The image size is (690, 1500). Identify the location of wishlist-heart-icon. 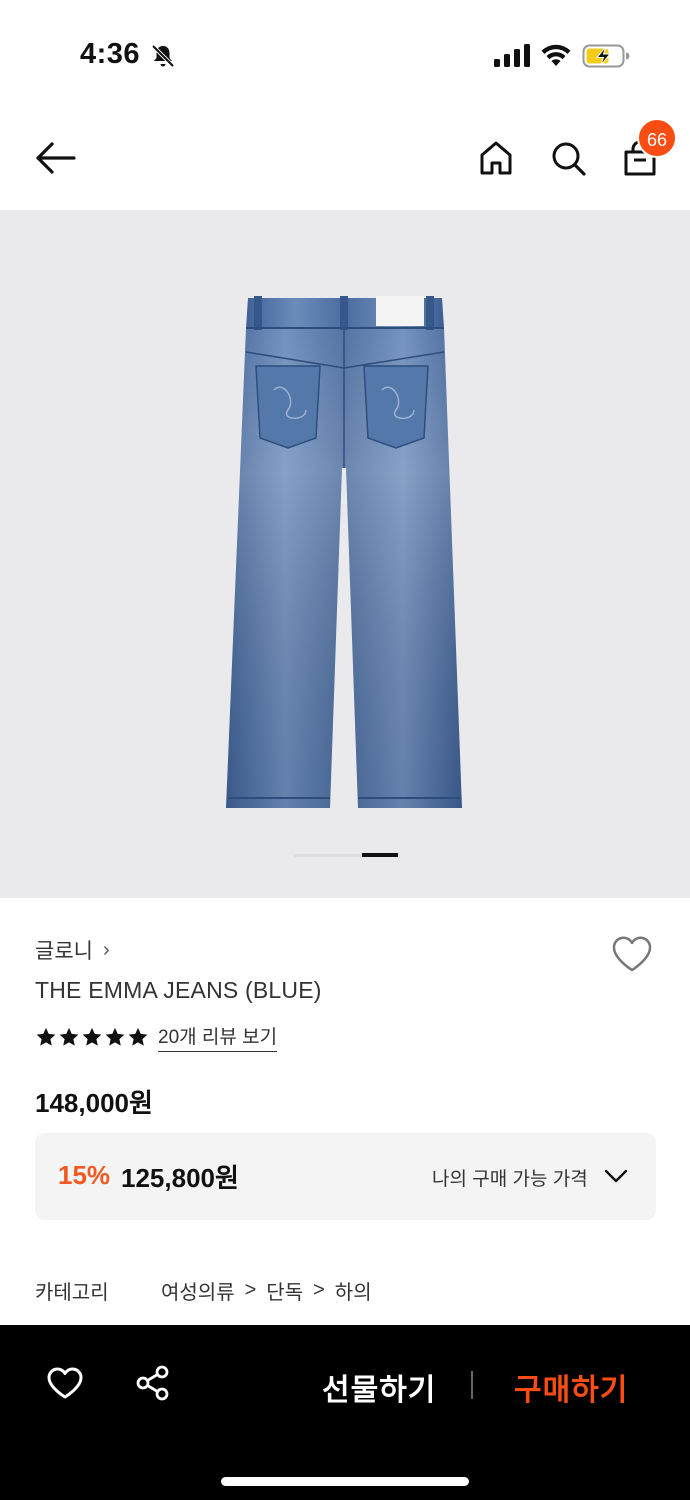
(632, 954).